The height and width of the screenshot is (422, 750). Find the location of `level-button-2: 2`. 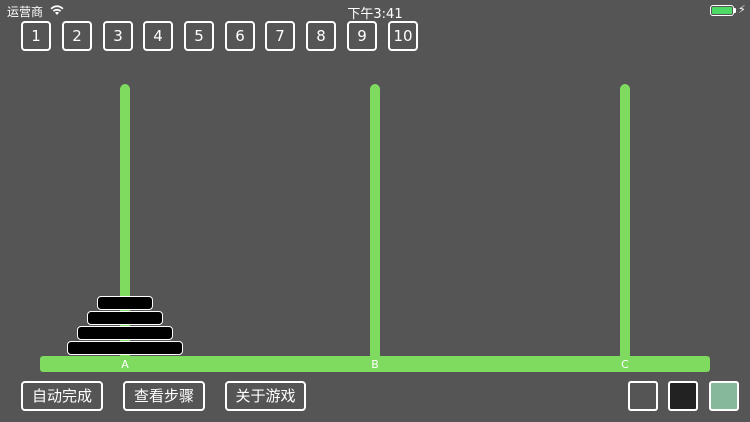

level-button-2: 2 is located at coordinates (77, 36).